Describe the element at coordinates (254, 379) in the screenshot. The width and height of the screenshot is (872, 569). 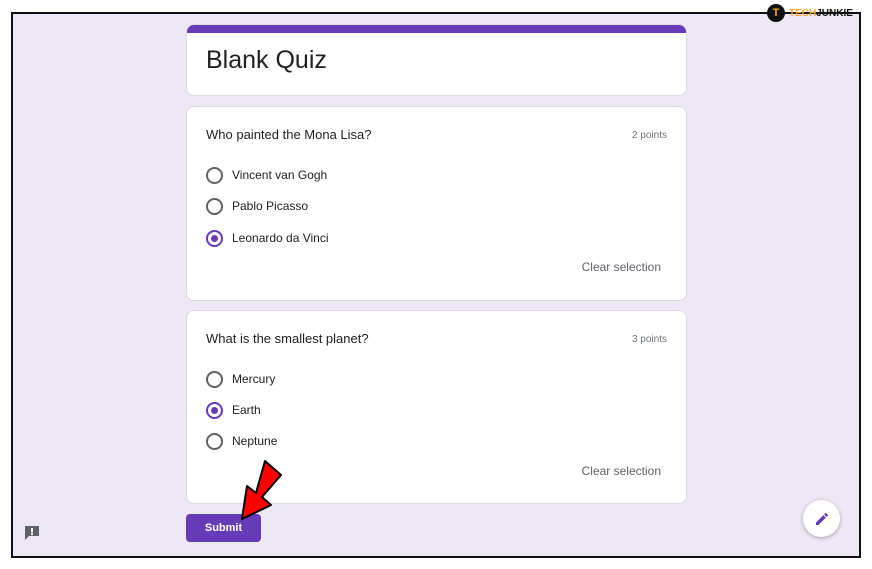
I see `option-label: Mercury` at that location.